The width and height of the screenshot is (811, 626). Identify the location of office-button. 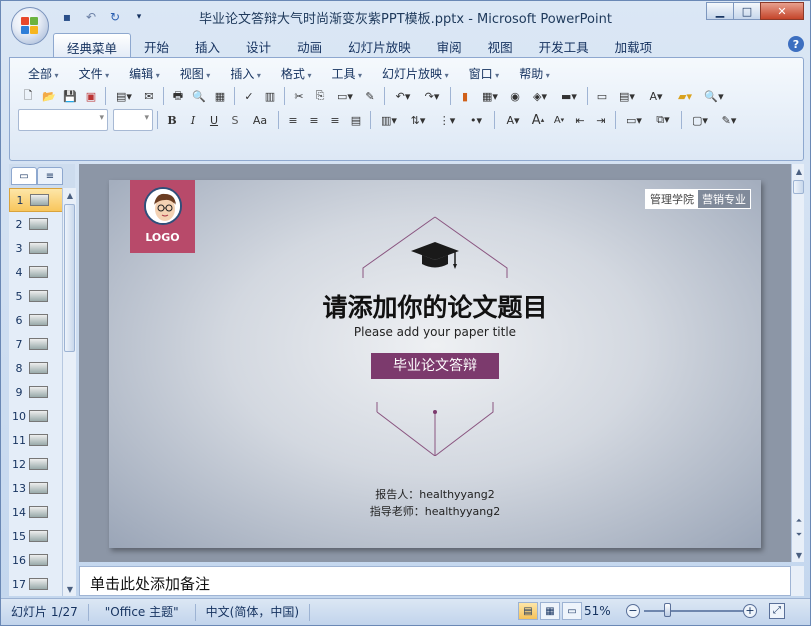
(30, 26).